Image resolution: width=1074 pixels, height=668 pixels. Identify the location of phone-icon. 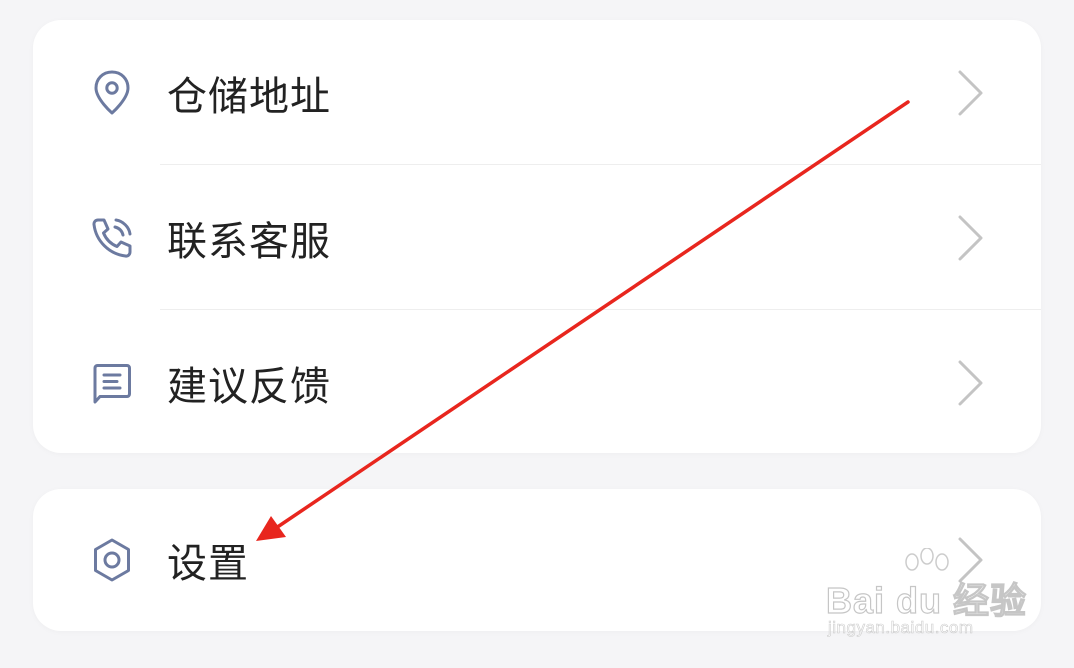
(112, 238).